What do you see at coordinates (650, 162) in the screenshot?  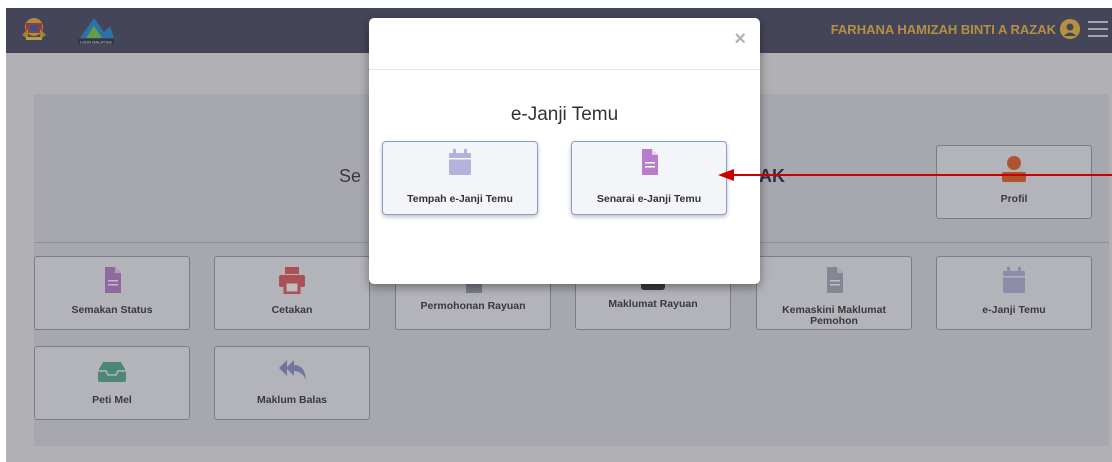 I see `file-icon` at bounding box center [650, 162].